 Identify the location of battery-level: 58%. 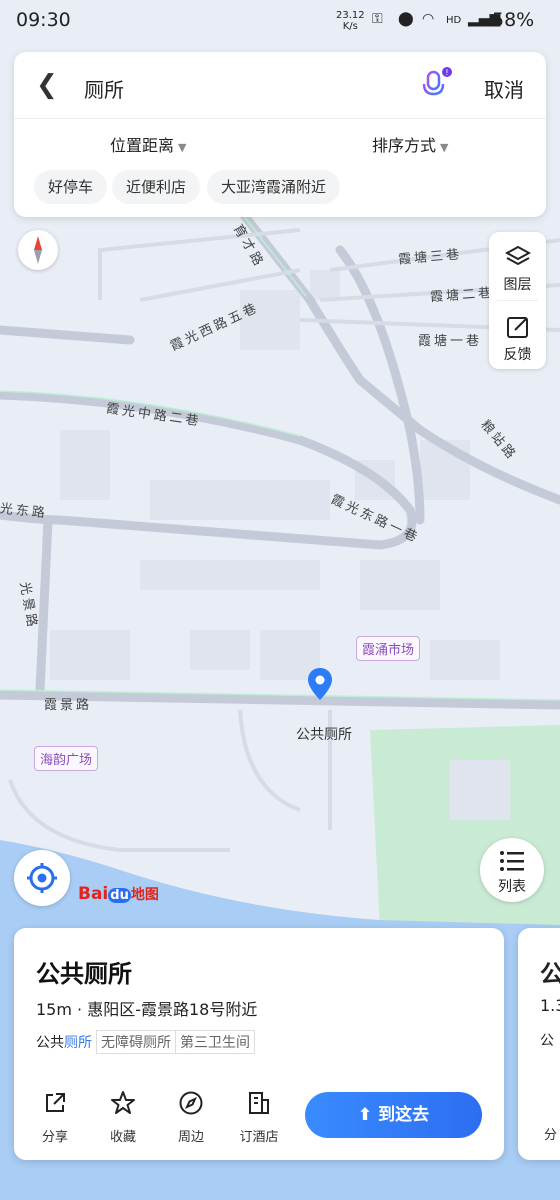
(513, 20).